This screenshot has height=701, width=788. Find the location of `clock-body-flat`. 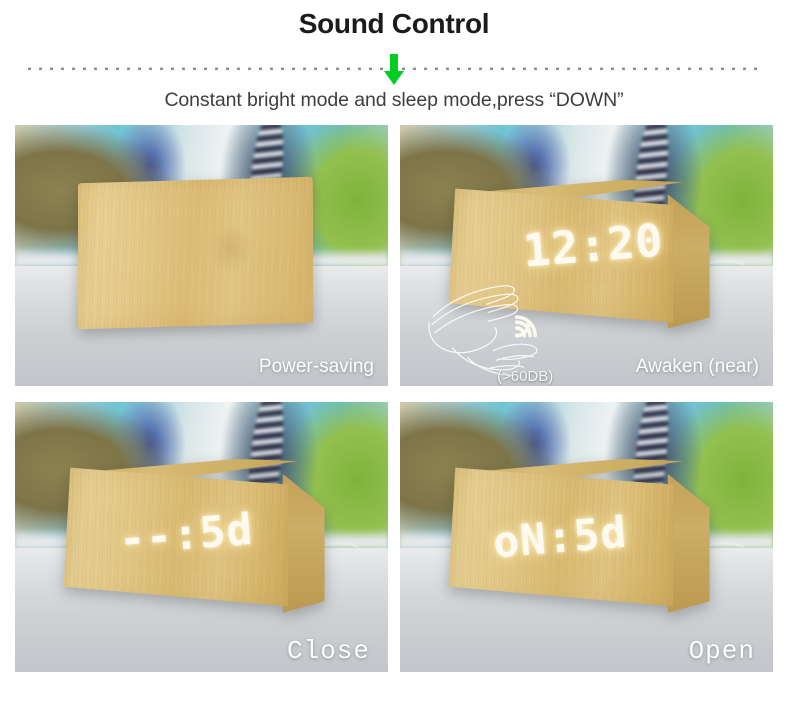

clock-body-flat is located at coordinates (196, 253).